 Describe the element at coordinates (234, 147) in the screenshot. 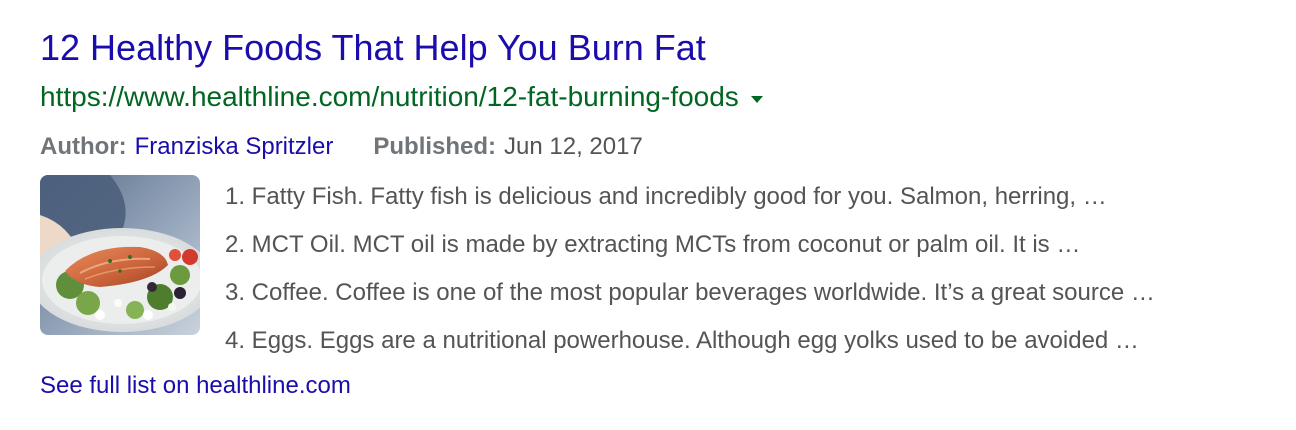

I see `author-link: Franziska Spritzler` at that location.